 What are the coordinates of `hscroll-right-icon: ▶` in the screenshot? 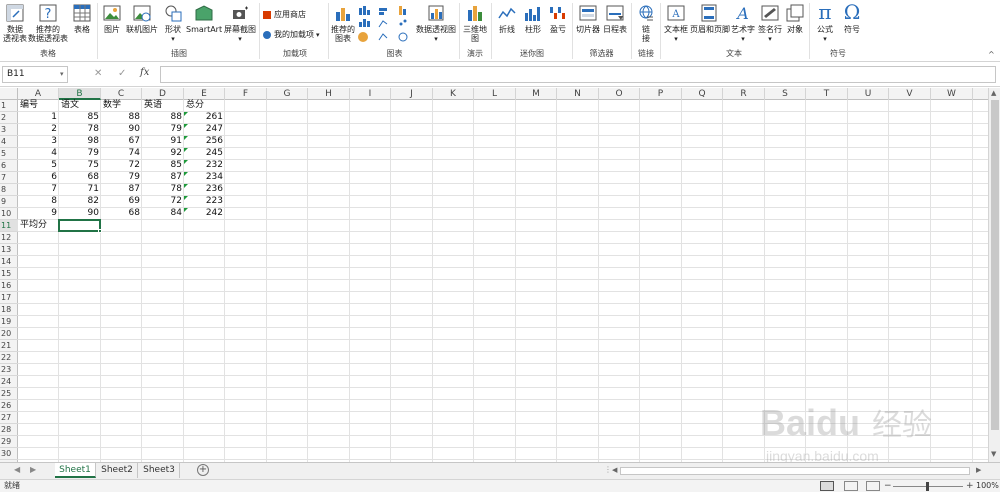 It's located at (978, 470).